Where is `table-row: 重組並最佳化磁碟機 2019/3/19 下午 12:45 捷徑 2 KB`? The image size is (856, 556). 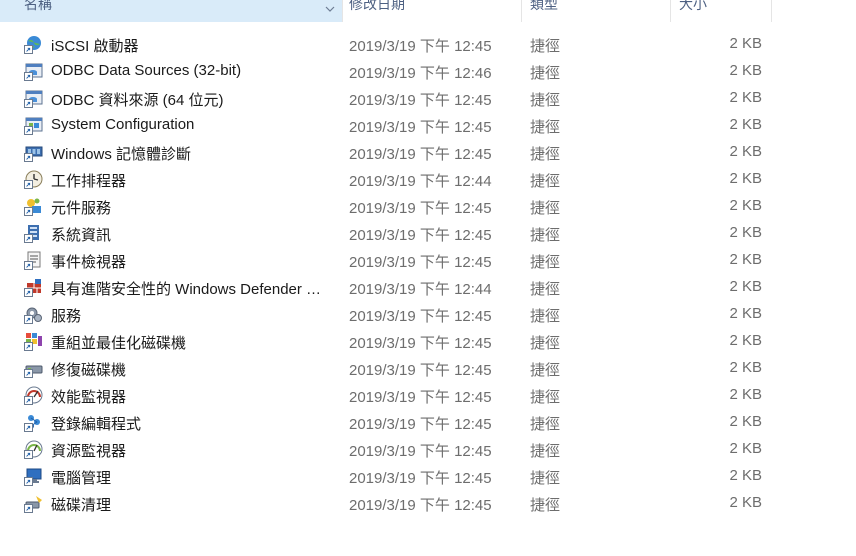
table-row: 重組並最佳化磁碟機 2019/3/19 下午 12:45 捷徑 2 KB is located at coordinates (428, 340).